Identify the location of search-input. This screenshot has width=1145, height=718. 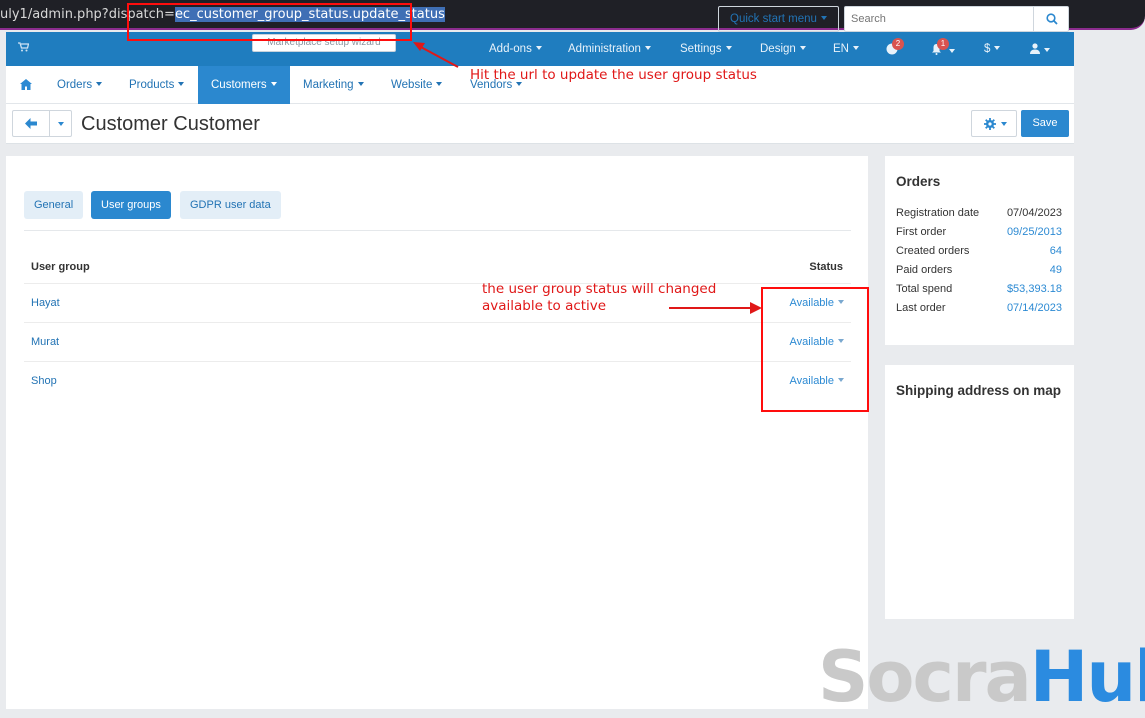
(939, 19).